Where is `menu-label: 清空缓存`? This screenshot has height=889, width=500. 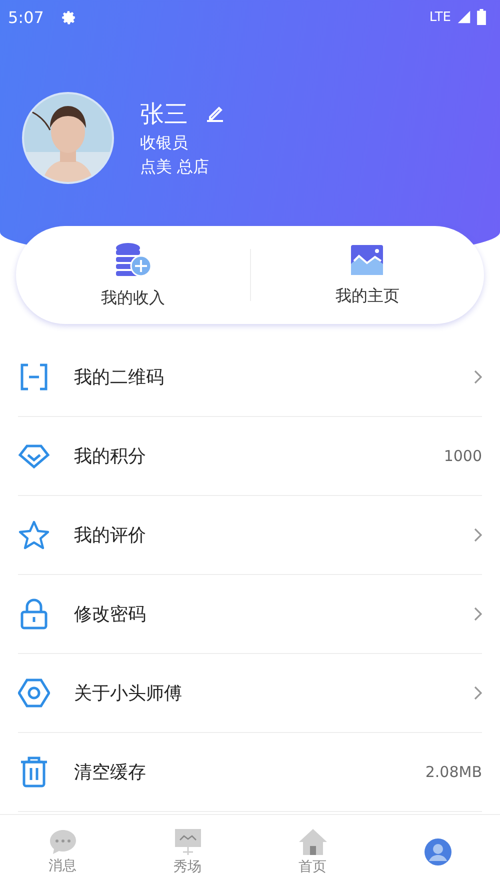
menu-label: 清空缓存 is located at coordinates (110, 772).